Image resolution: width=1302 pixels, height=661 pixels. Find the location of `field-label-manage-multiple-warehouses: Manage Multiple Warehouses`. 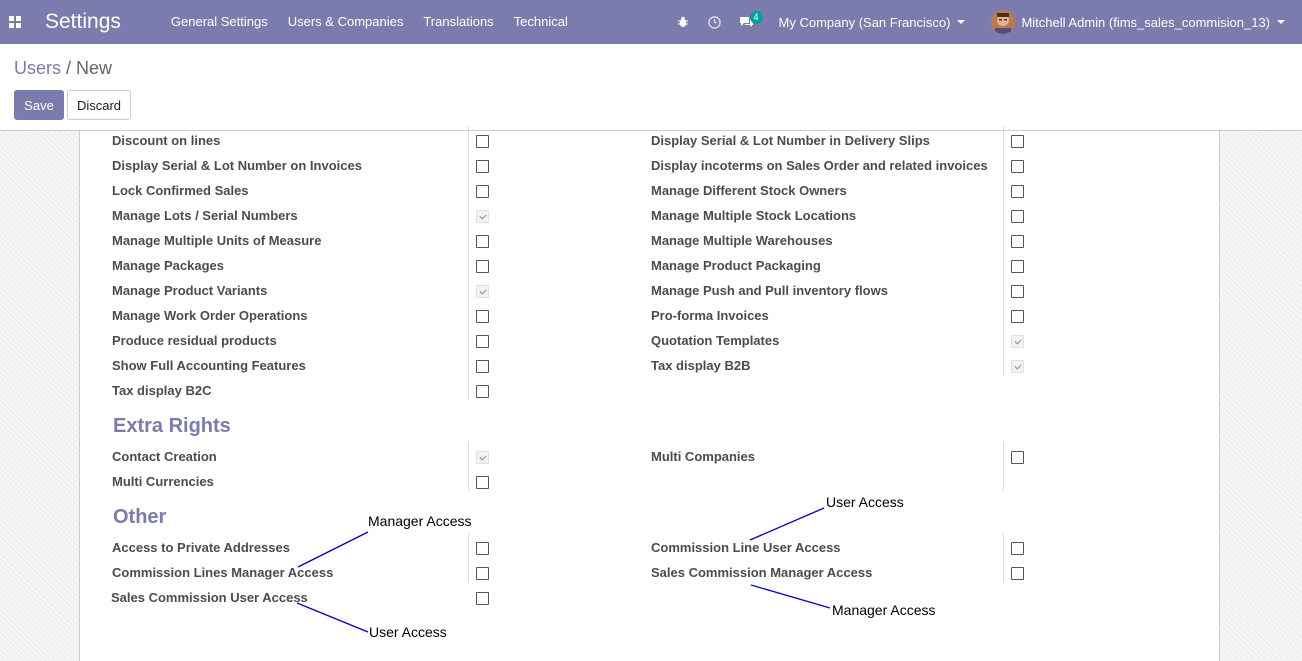

field-label-manage-multiple-warehouses: Manage Multiple Warehouses is located at coordinates (742, 240).